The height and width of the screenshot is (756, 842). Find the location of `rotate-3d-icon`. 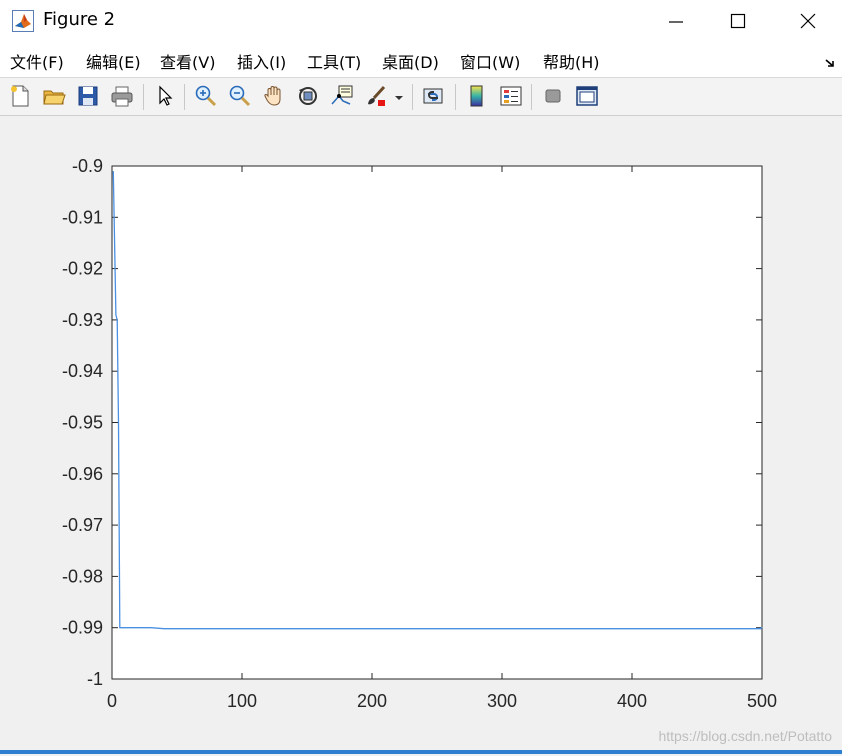

rotate-3d-icon is located at coordinates (308, 96).